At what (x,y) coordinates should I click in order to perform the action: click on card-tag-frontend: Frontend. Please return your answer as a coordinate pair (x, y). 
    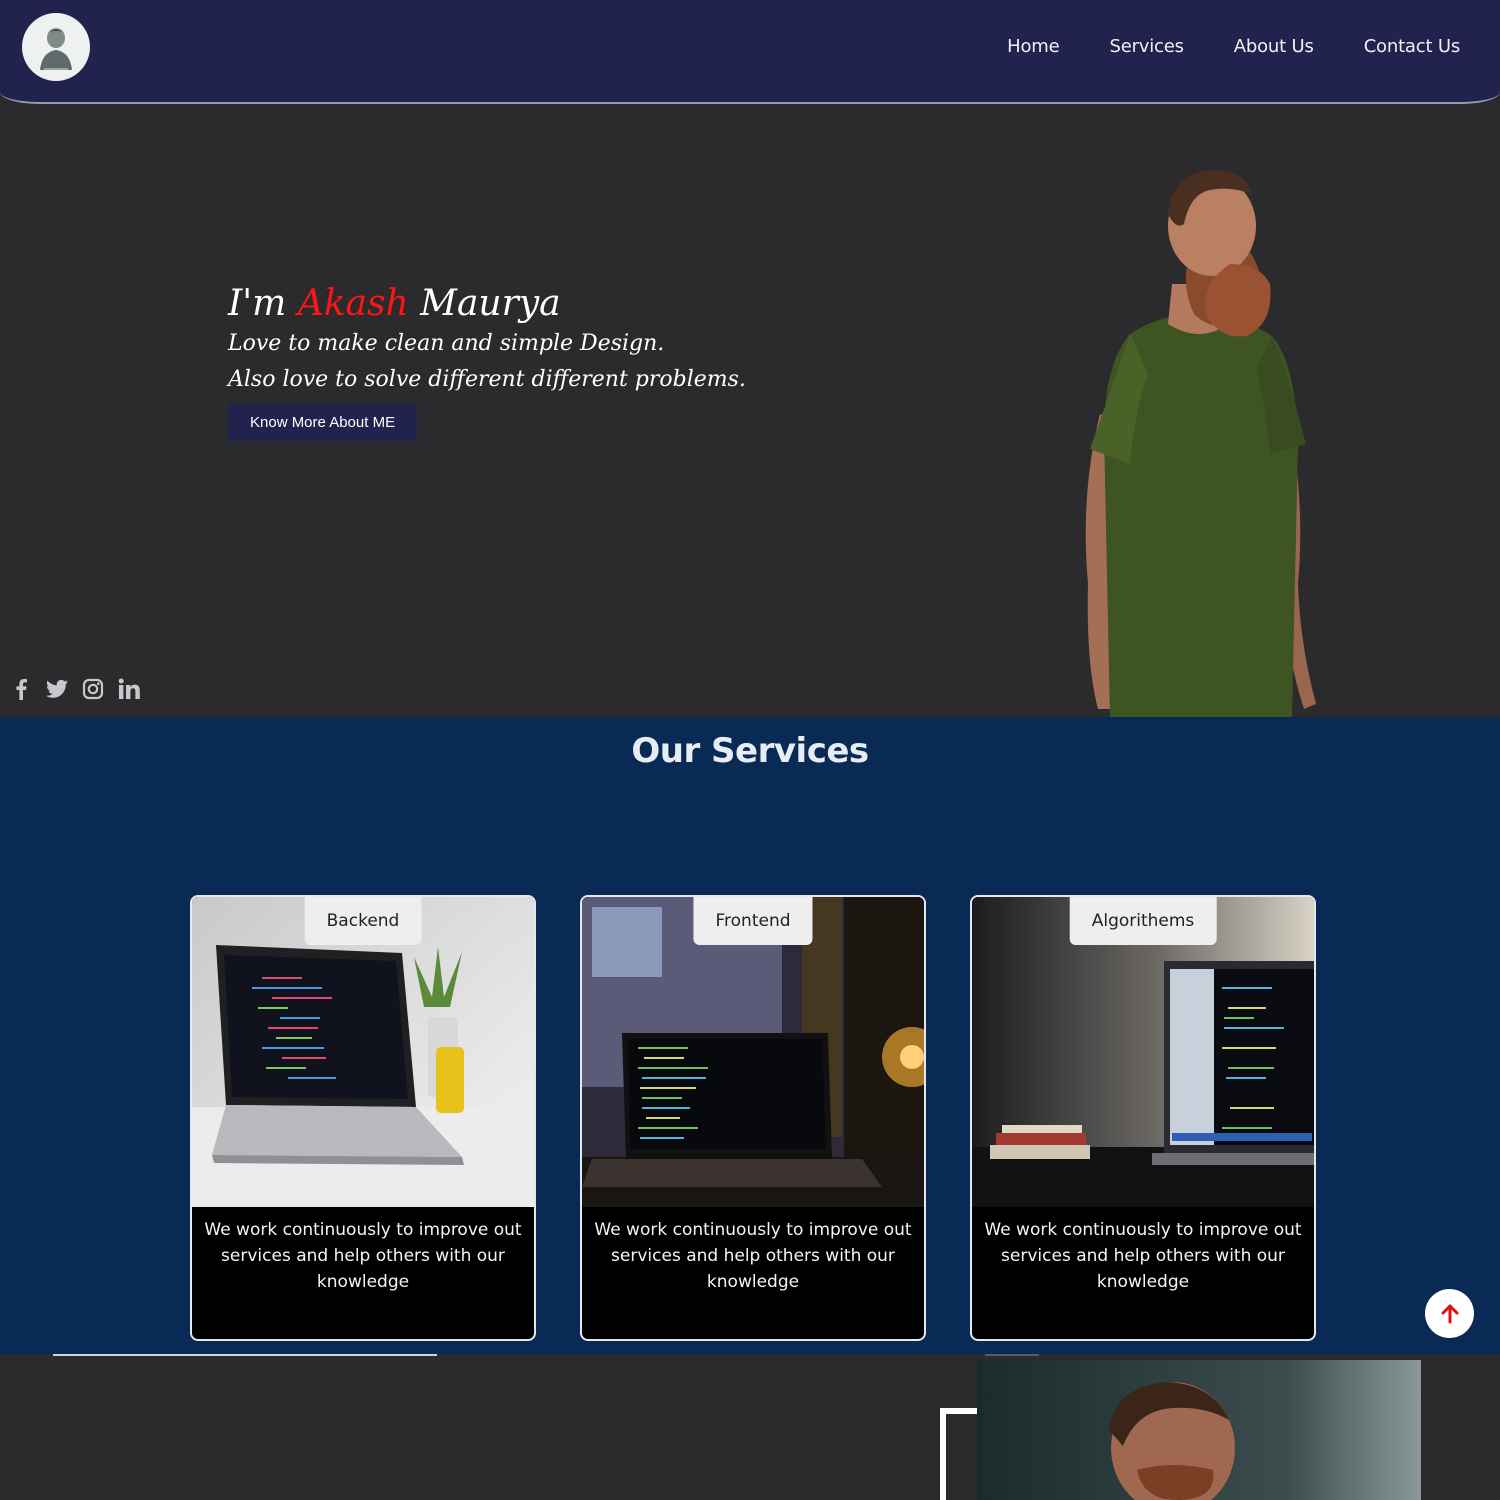
    Looking at the image, I should click on (753, 921).